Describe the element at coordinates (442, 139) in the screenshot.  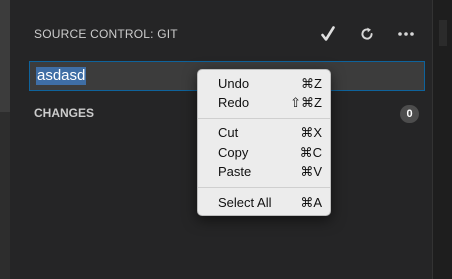
I see `editor-edge` at that location.